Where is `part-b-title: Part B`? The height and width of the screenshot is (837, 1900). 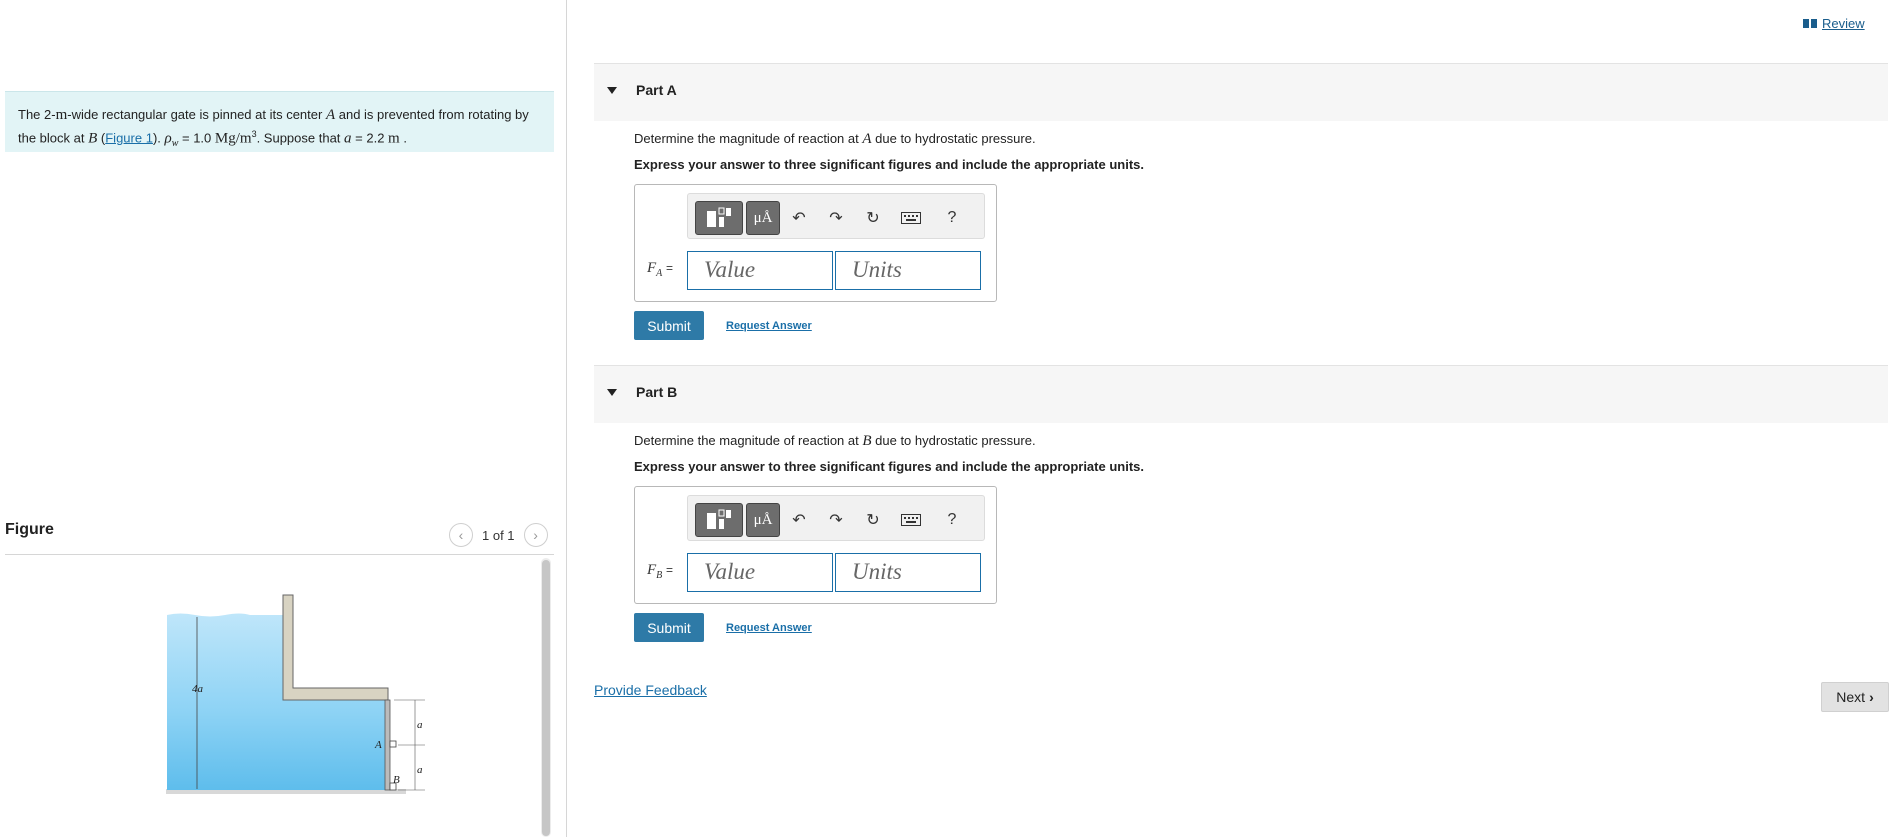 part-b-title: Part B is located at coordinates (657, 392).